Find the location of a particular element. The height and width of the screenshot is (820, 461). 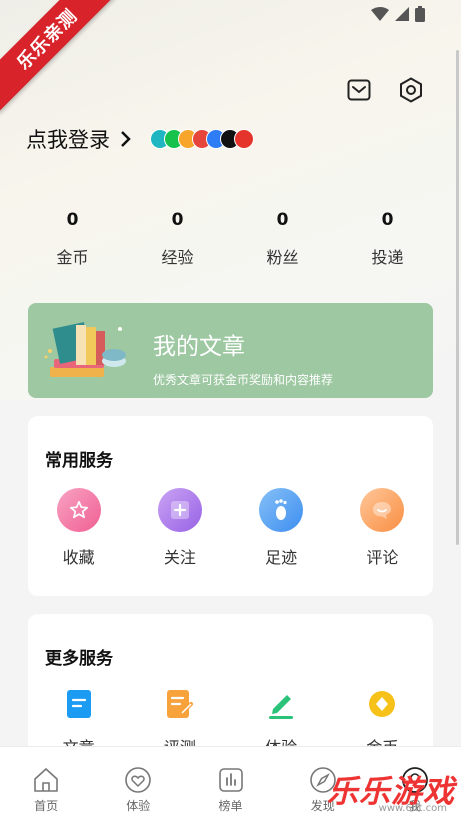

home-icon is located at coordinates (46, 780).